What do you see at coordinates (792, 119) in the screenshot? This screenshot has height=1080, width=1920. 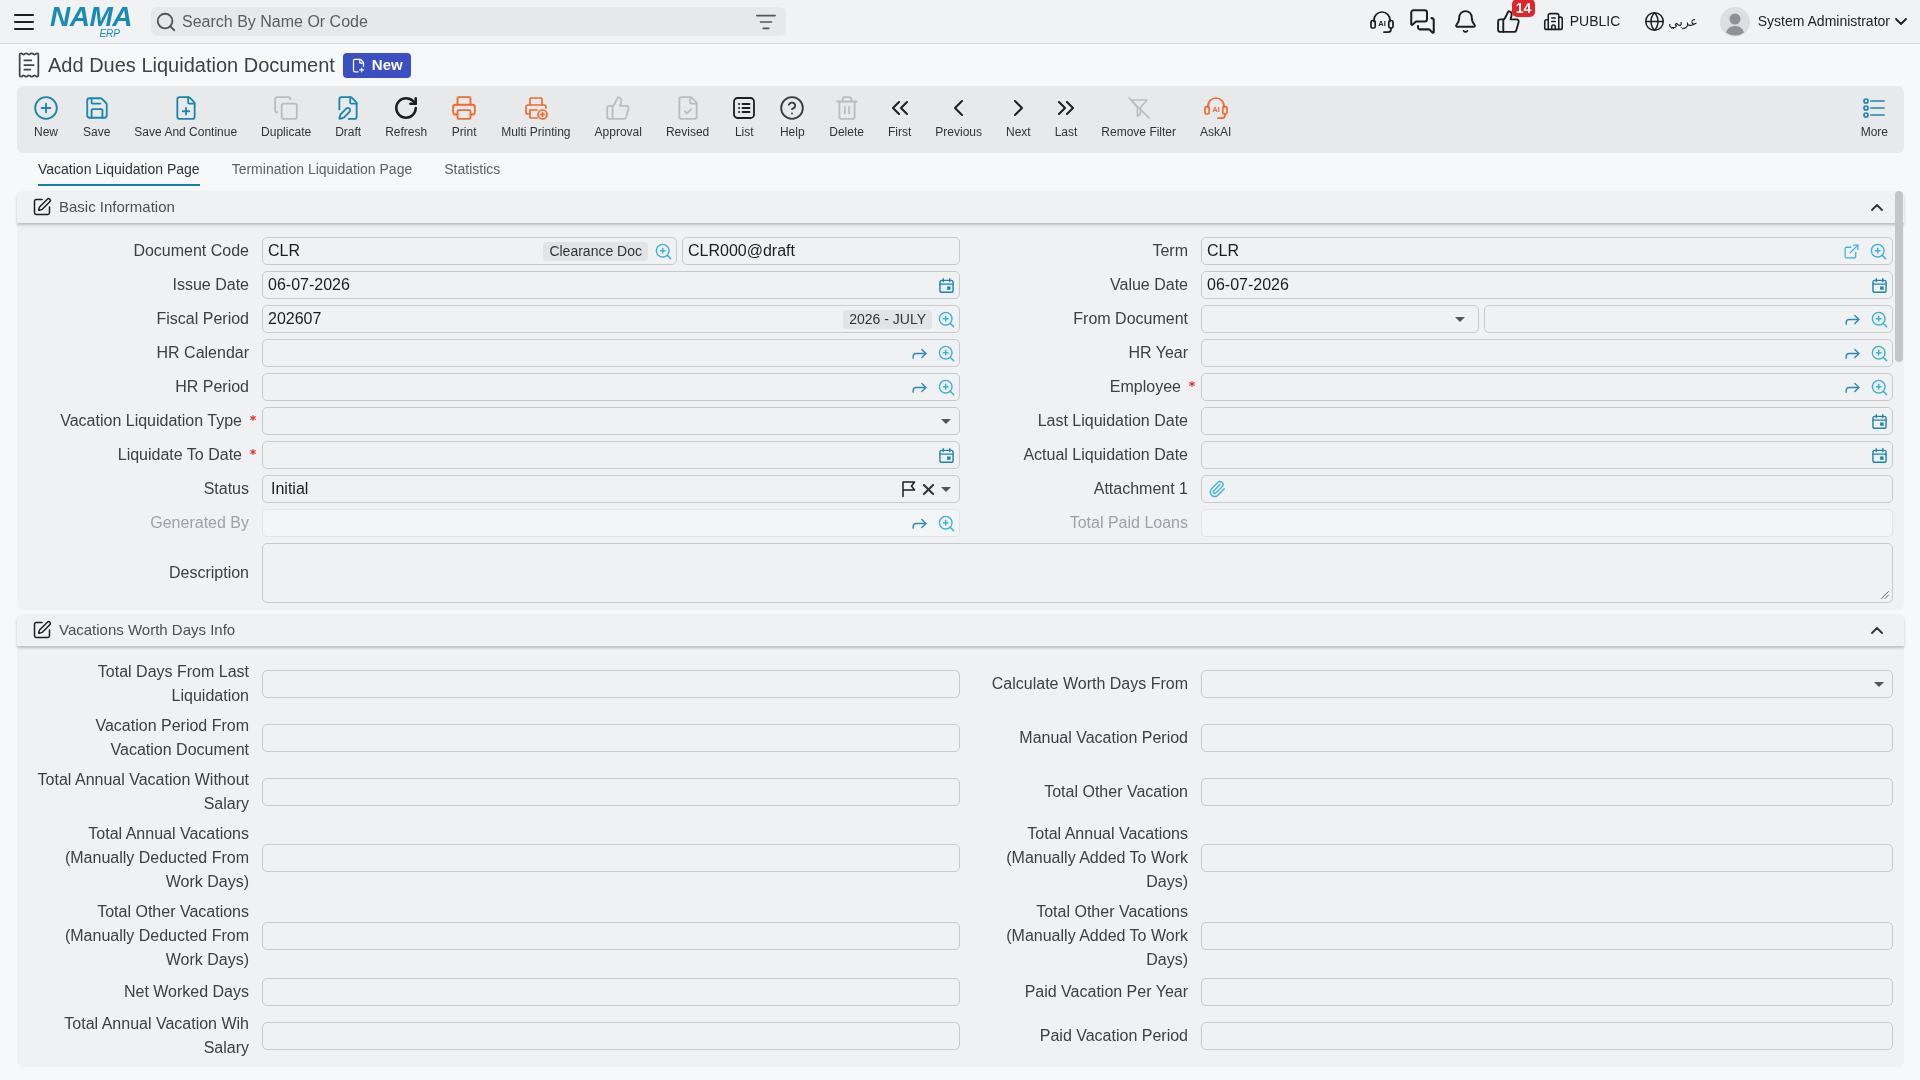 I see `toolbar-button: Help` at bounding box center [792, 119].